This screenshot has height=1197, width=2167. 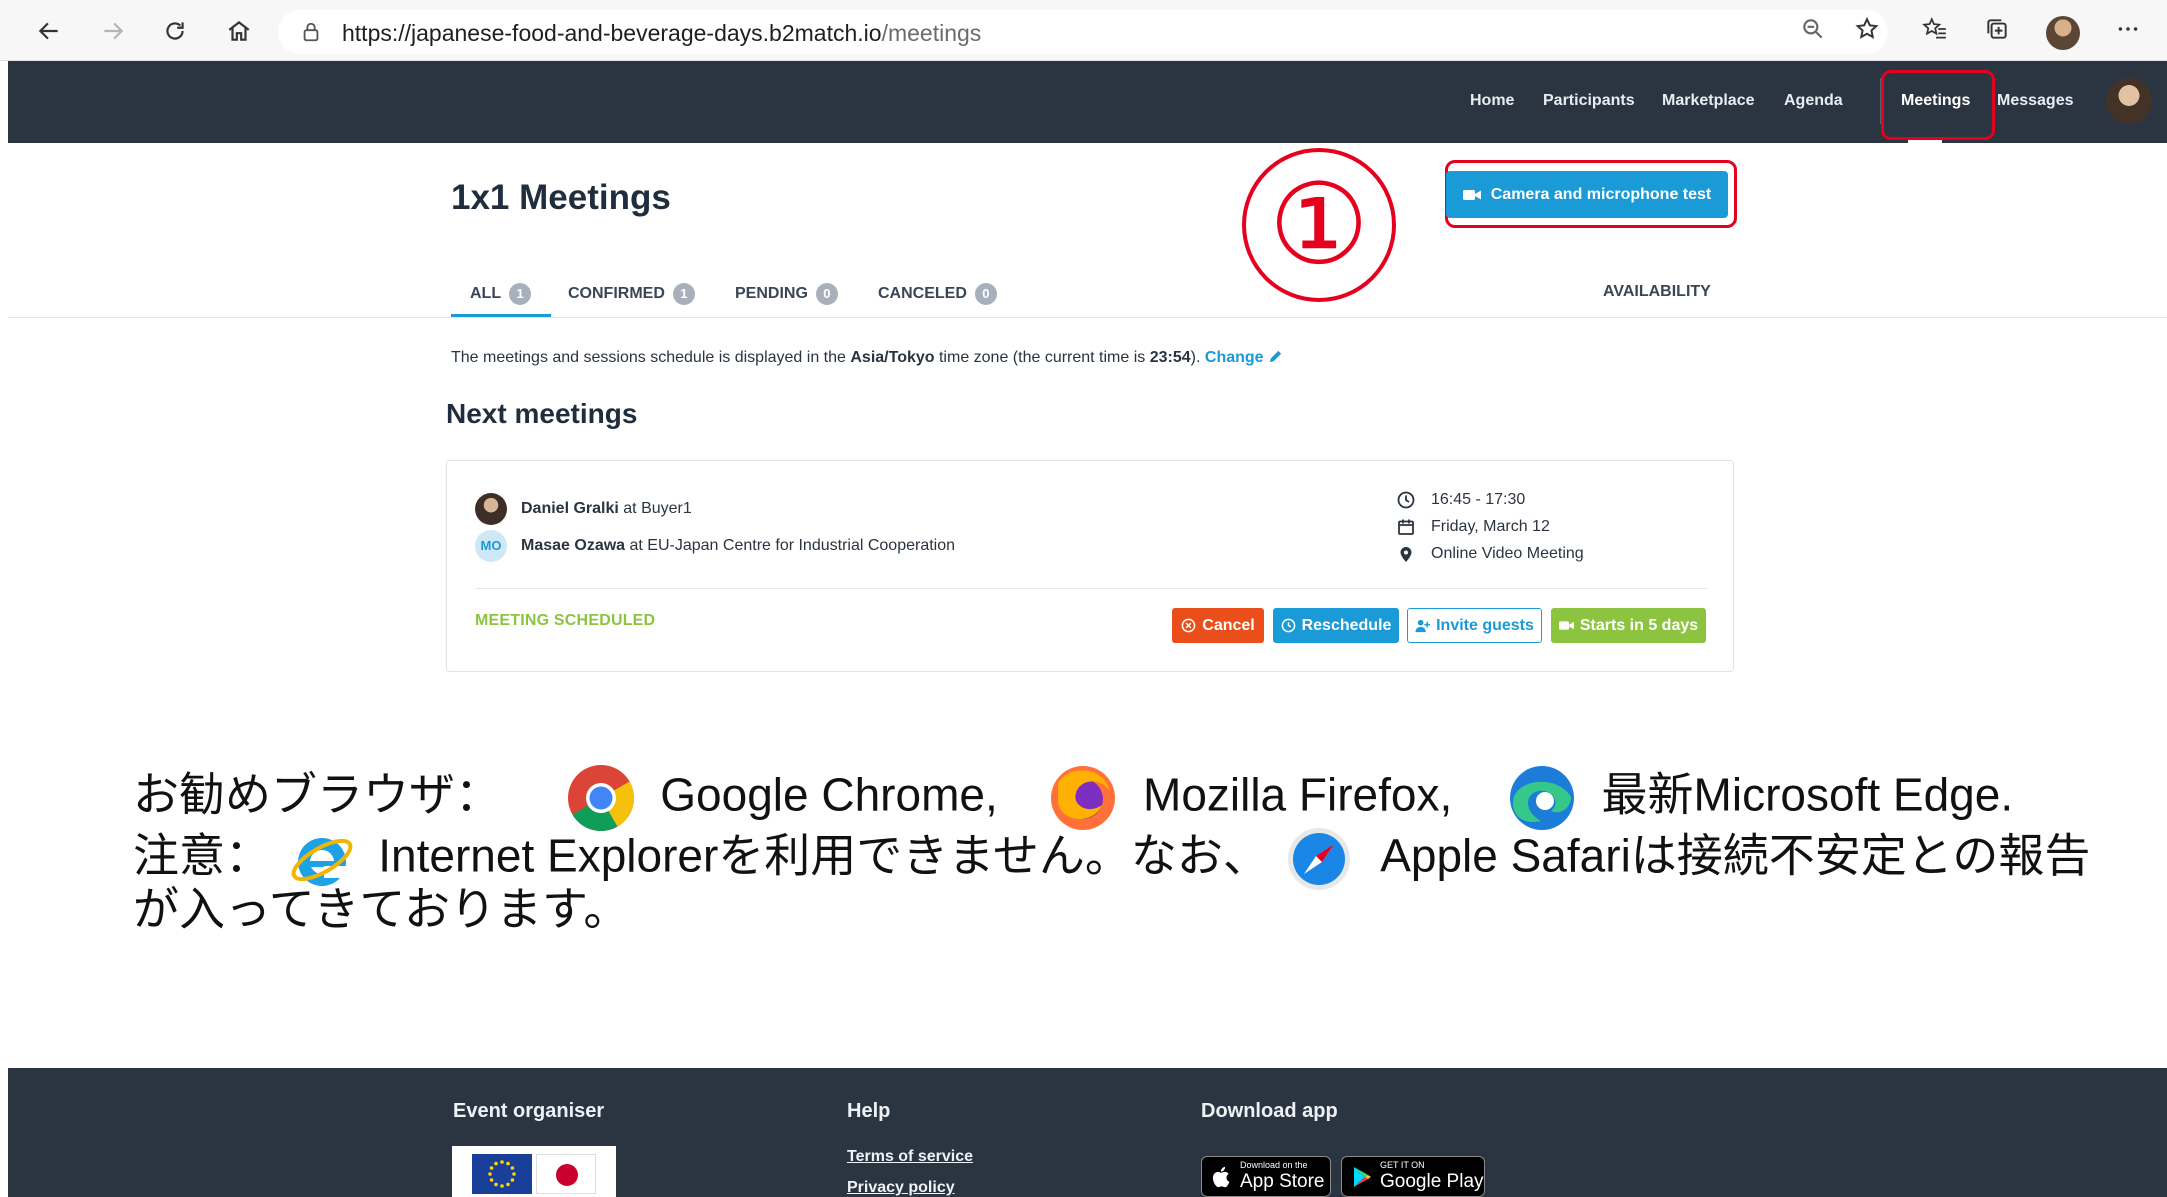 What do you see at coordinates (922, 293) in the screenshot?
I see `tab-canceled-label: CANCELED` at bounding box center [922, 293].